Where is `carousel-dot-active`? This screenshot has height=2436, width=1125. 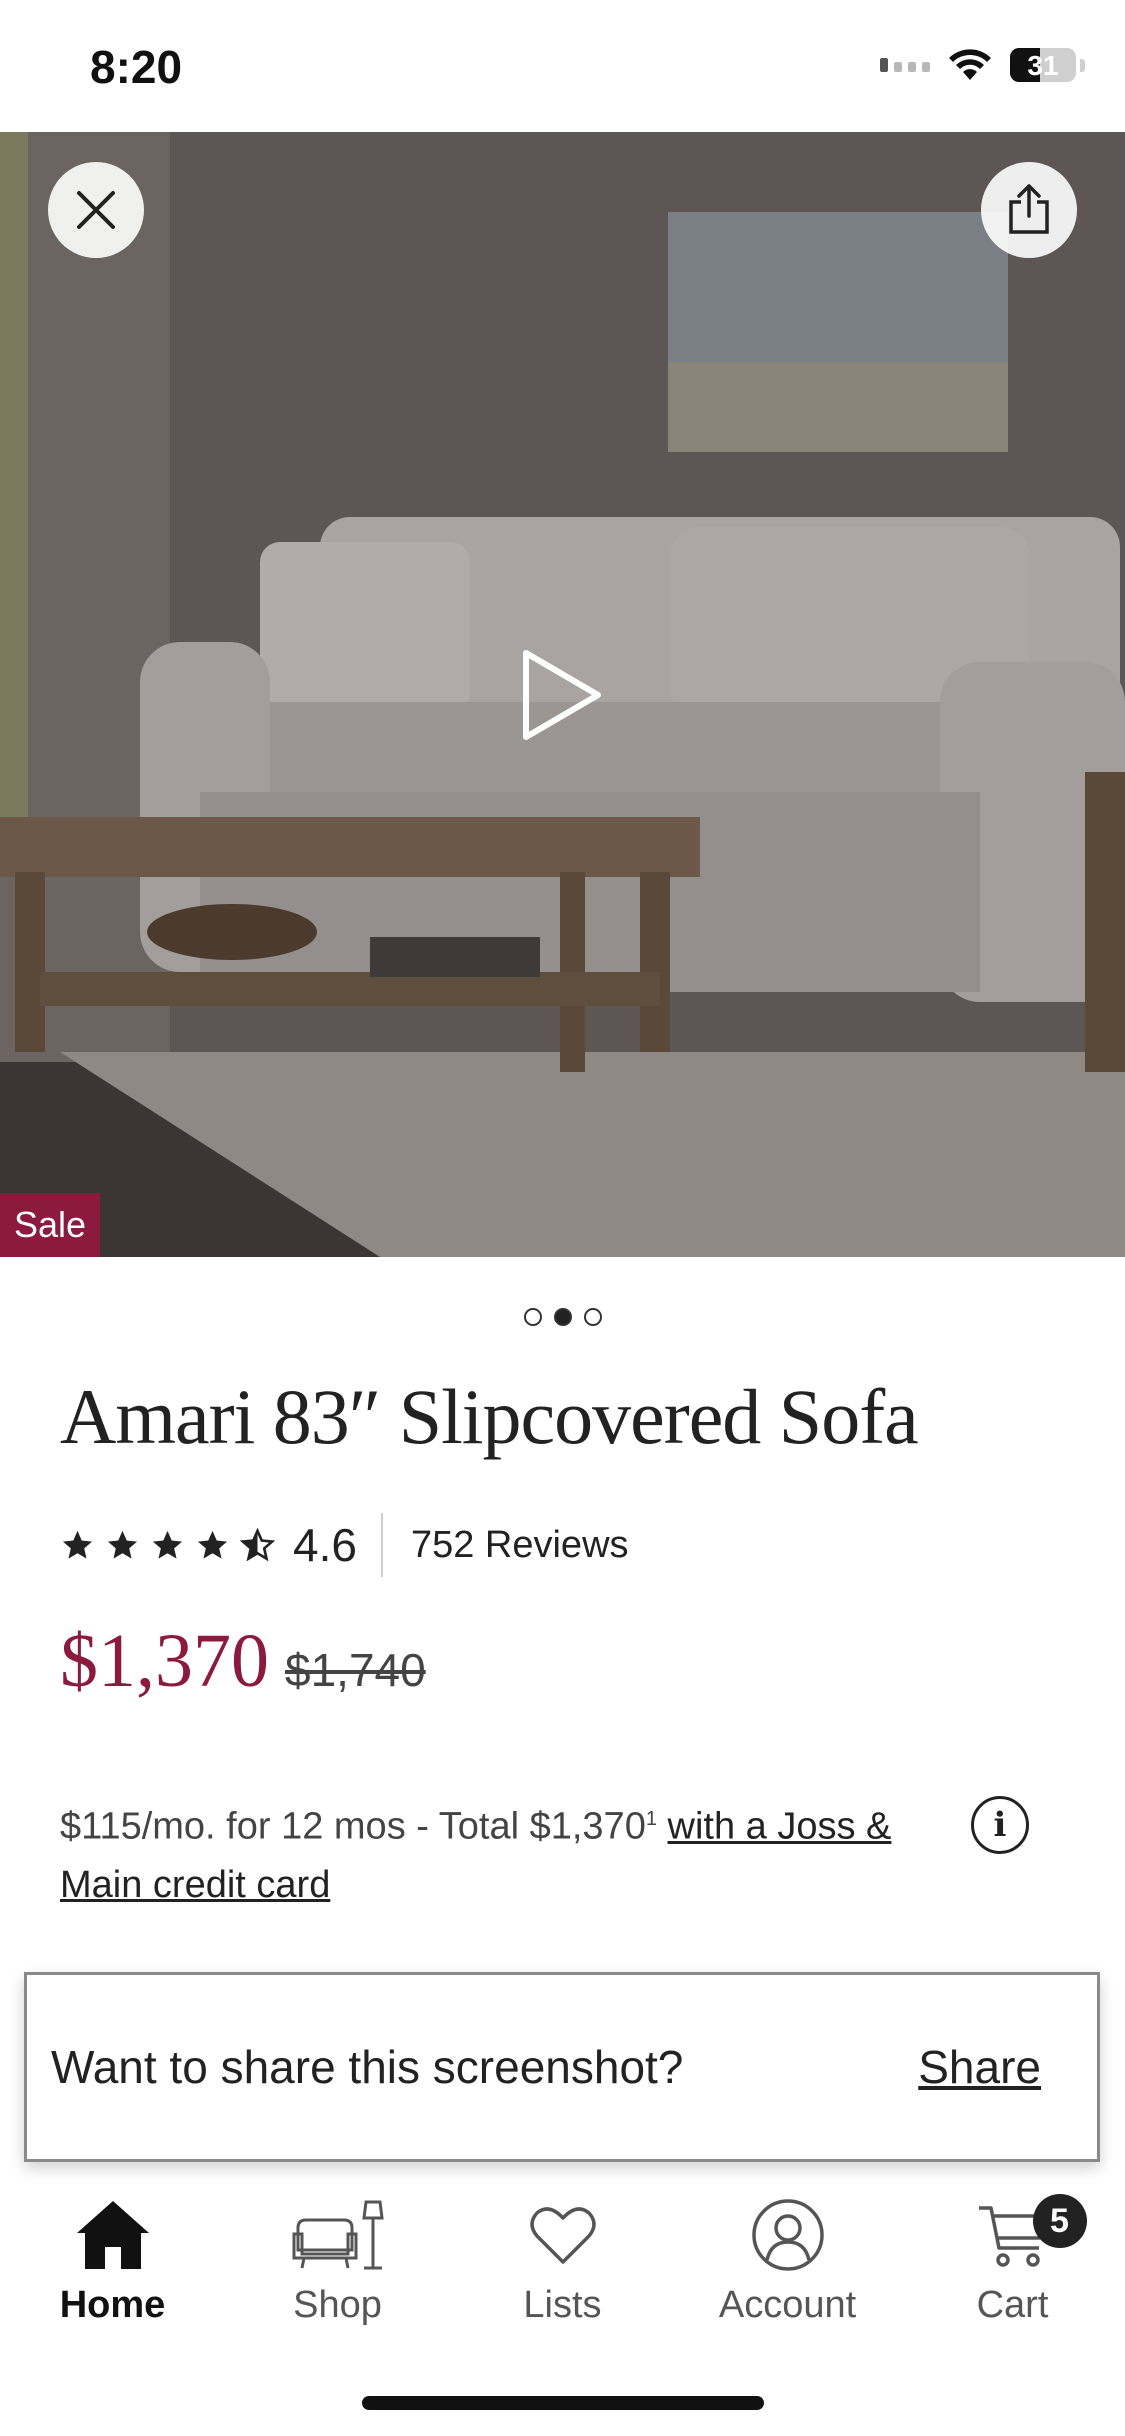
carousel-dot-active is located at coordinates (562, 1317).